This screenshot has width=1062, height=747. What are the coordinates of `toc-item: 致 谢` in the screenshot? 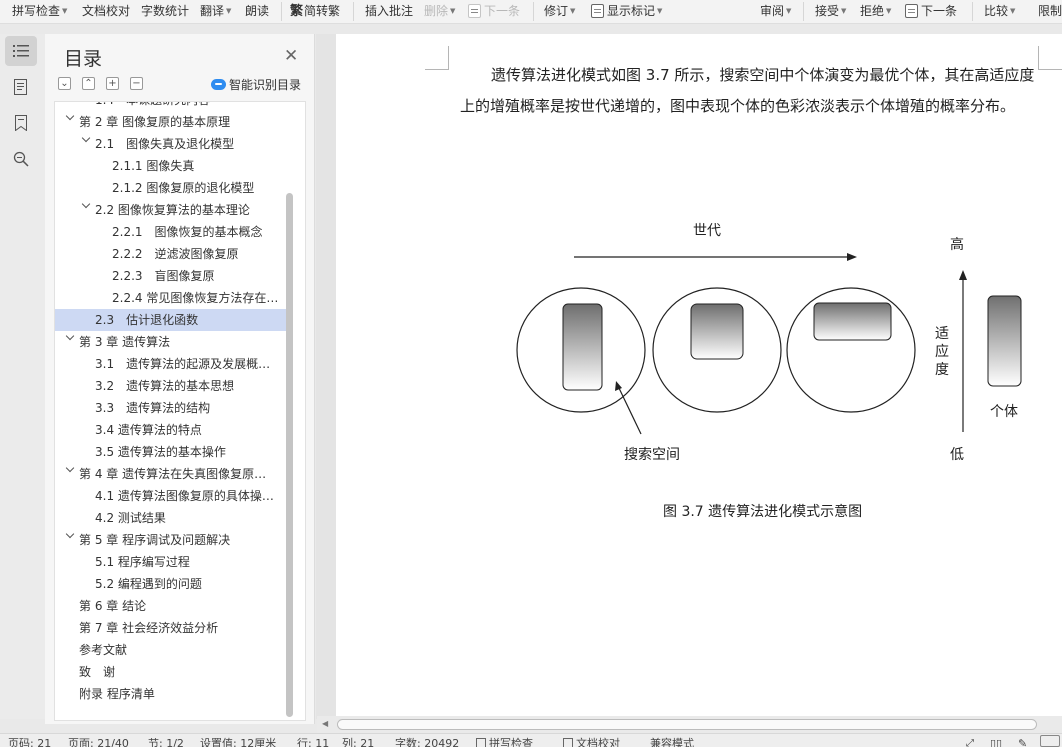 It's located at (171, 672).